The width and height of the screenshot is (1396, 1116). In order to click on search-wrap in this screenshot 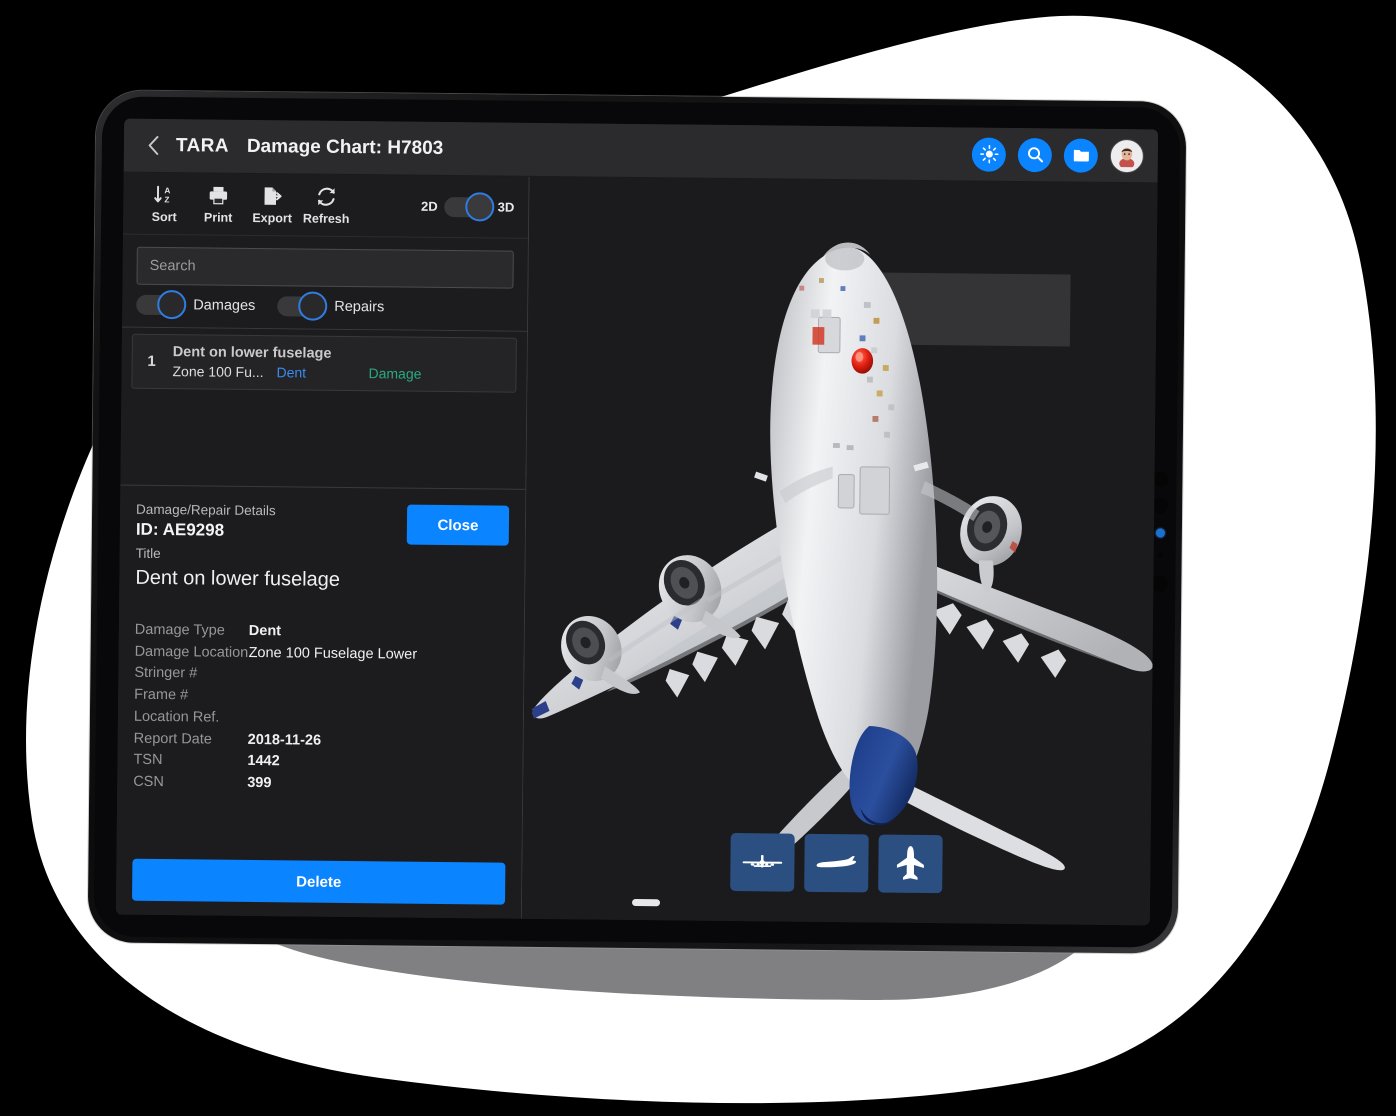, I will do `click(325, 267)`.